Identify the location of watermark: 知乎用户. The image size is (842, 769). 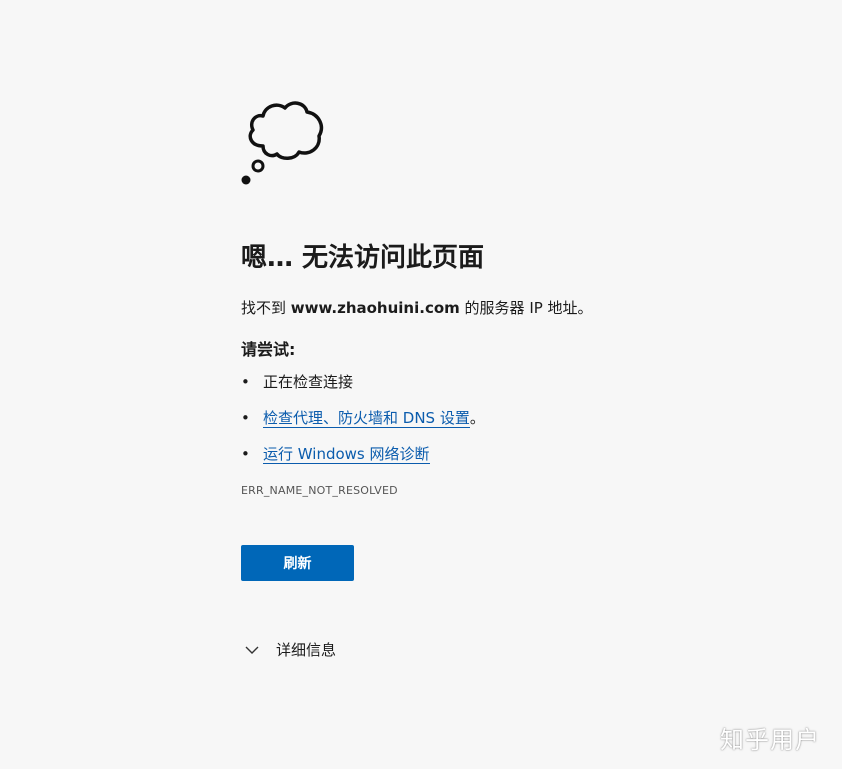
(770, 740).